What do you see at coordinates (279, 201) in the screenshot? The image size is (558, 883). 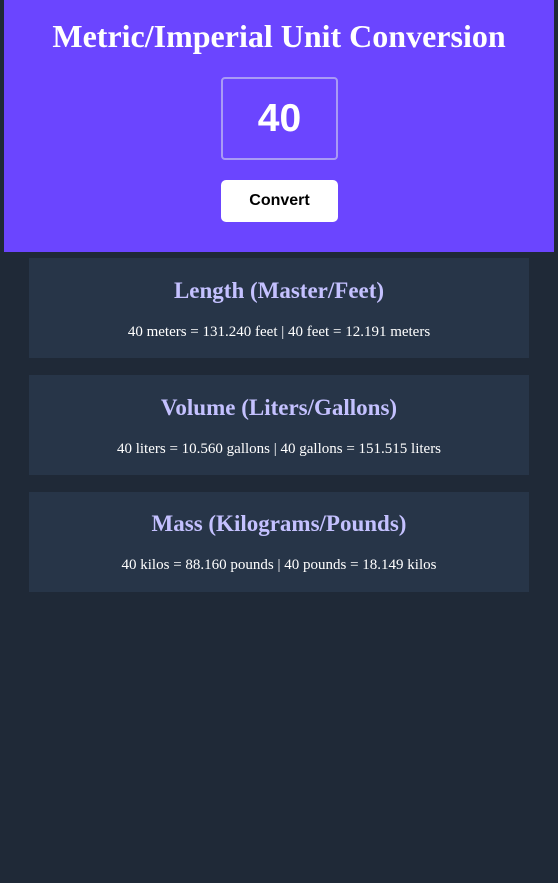 I see `convert-button: Convert` at bounding box center [279, 201].